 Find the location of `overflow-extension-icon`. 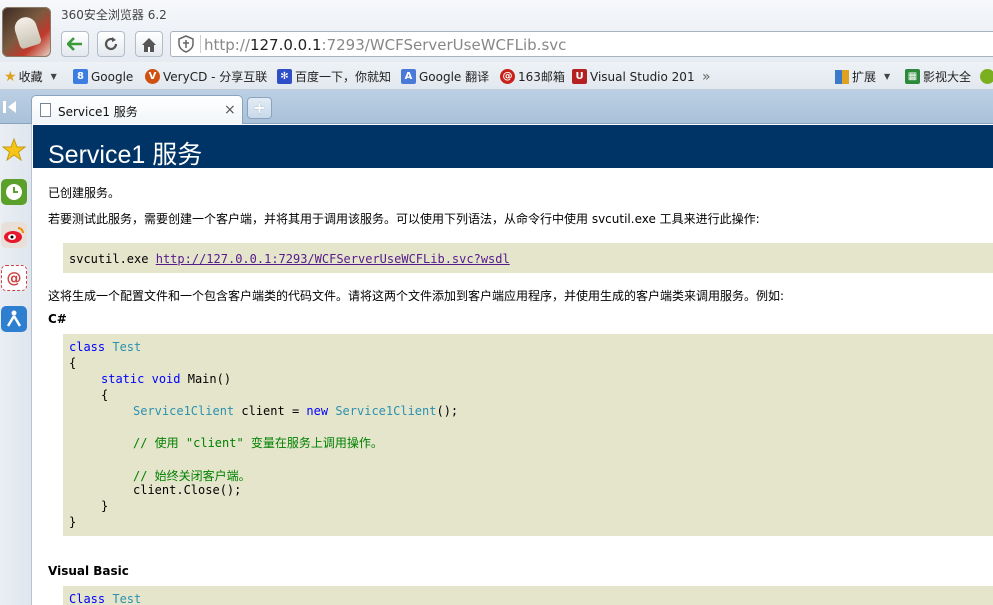

overflow-extension-icon is located at coordinates (986, 76).